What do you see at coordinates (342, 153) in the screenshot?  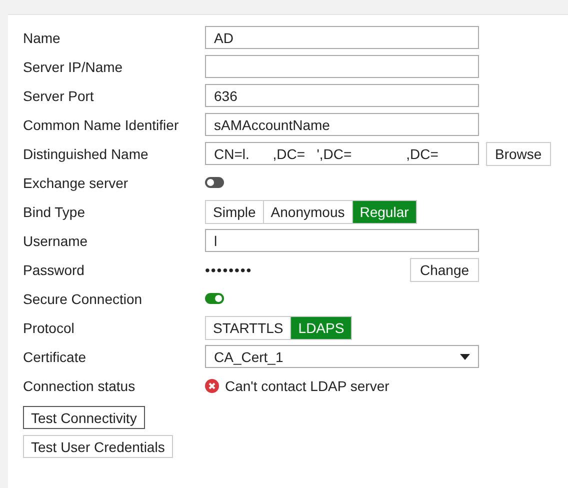 I see `input-field: CN=l. ,DC= ',DC= ,DC=` at bounding box center [342, 153].